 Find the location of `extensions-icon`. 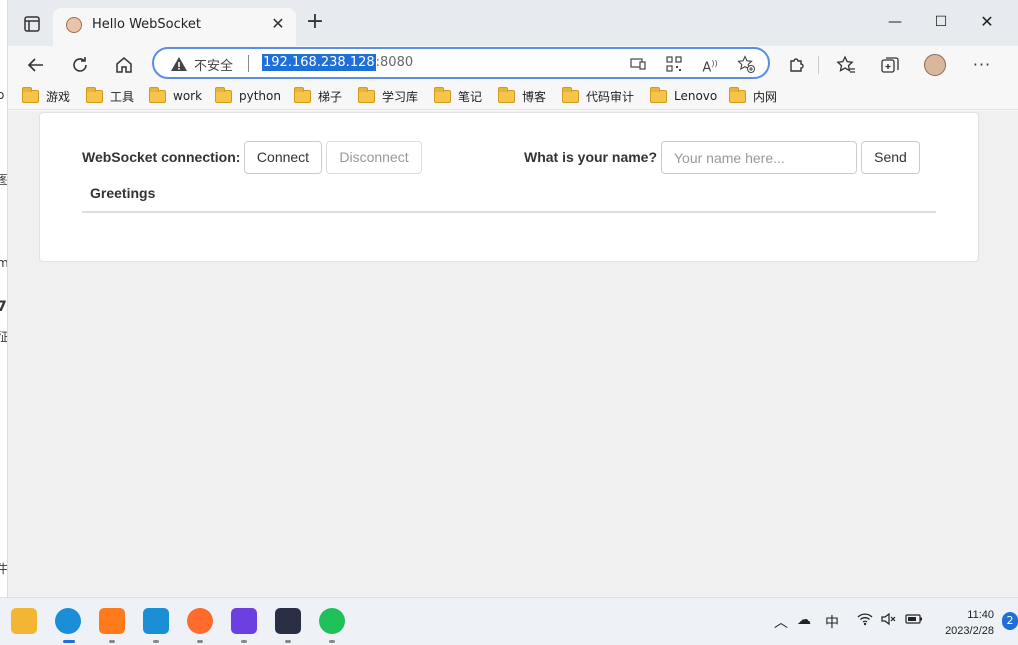

extensions-icon is located at coordinates (797, 65).